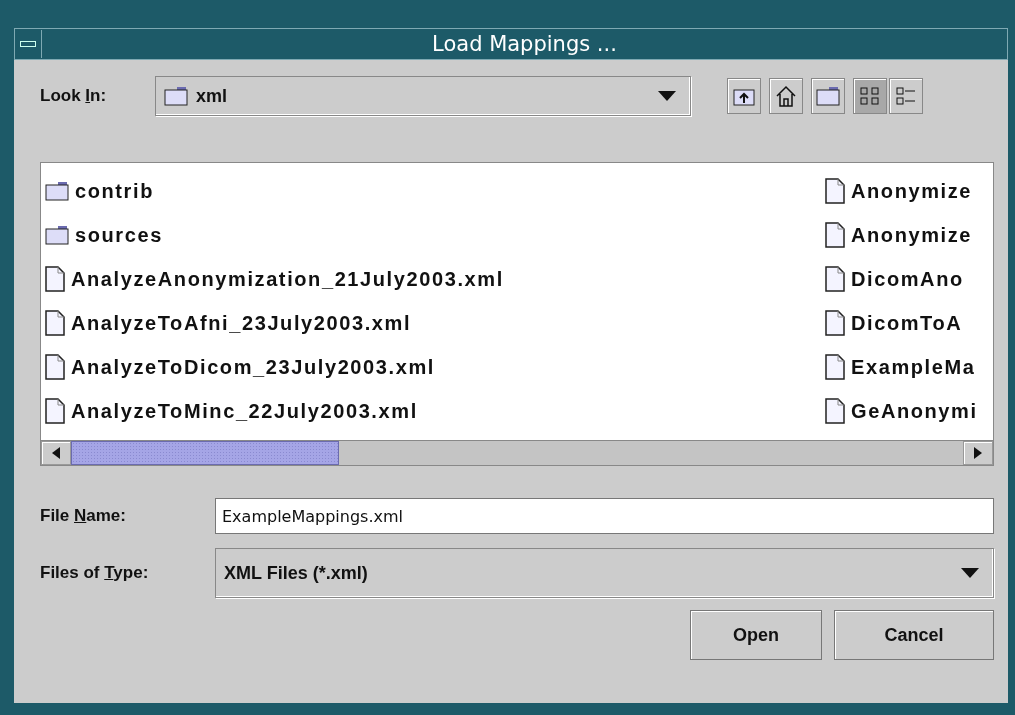 This screenshot has height=715, width=1015. Describe the element at coordinates (435, 191) in the screenshot. I see `folder-item: contrib` at that location.